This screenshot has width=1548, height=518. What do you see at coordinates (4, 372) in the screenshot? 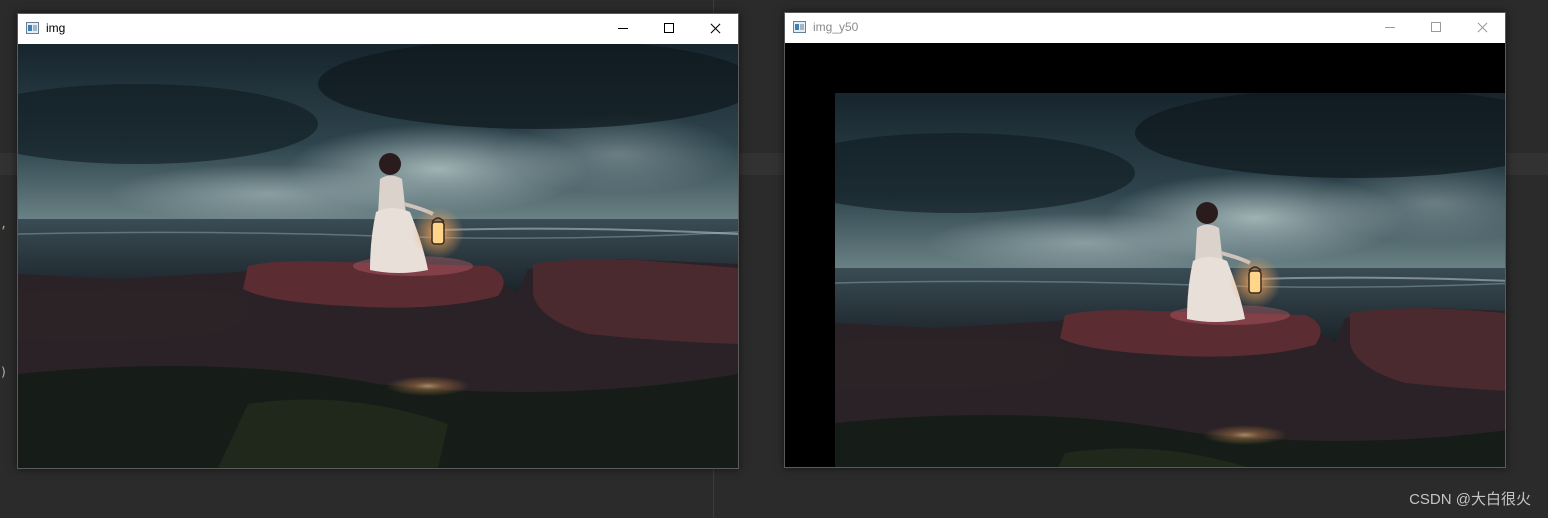
I see `editor-code-fragment-paren: )` at bounding box center [4, 372].